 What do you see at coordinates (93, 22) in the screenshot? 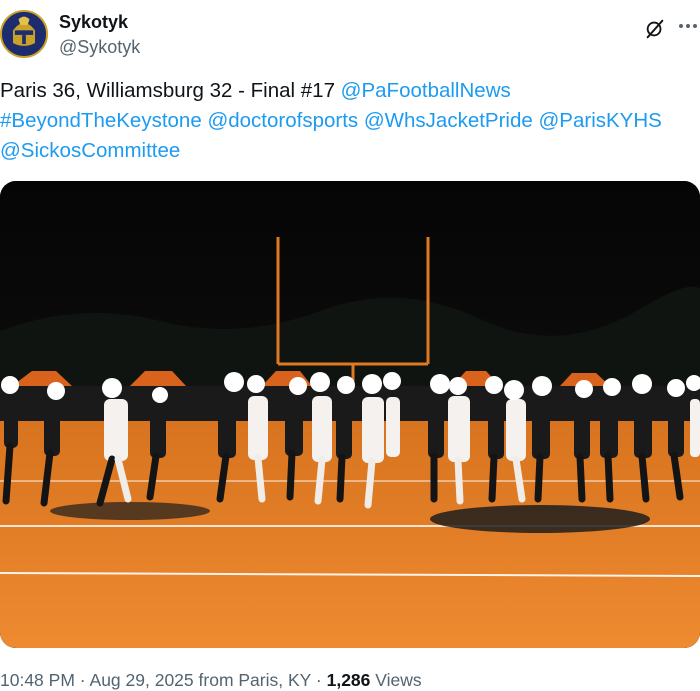
I see `author-name: Sykotyk` at bounding box center [93, 22].